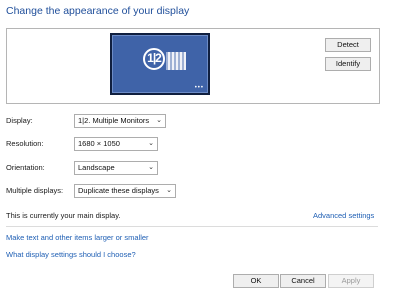 This screenshot has width=399, height=292. I want to click on resolution-select: 1680 × 1050 ⌄, so click(116, 144).